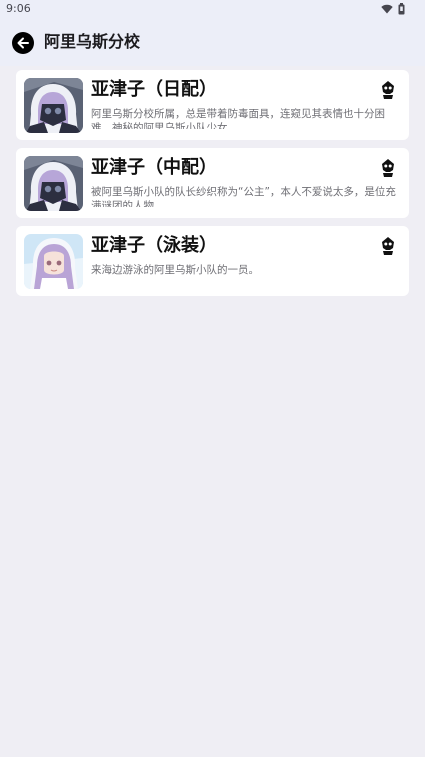 The width and height of the screenshot is (425, 757). Describe the element at coordinates (18, 8) in the screenshot. I see `status-time: 9:06` at that location.